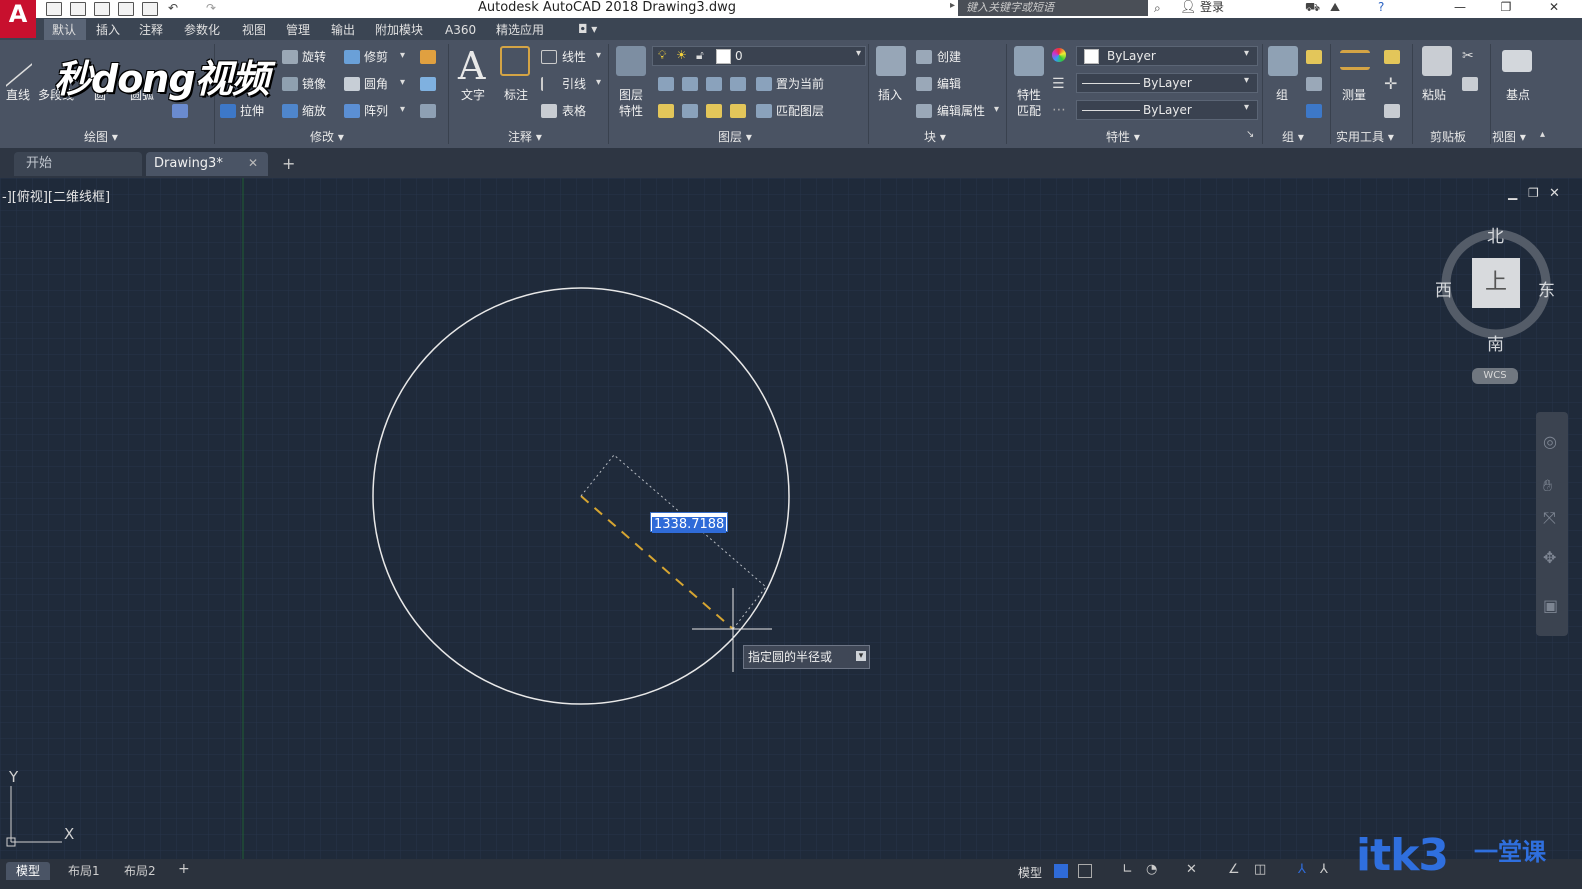  Describe the element at coordinates (858, 53) in the screenshot. I see `layer-dropdown-chevron-icon: ▾` at that location.